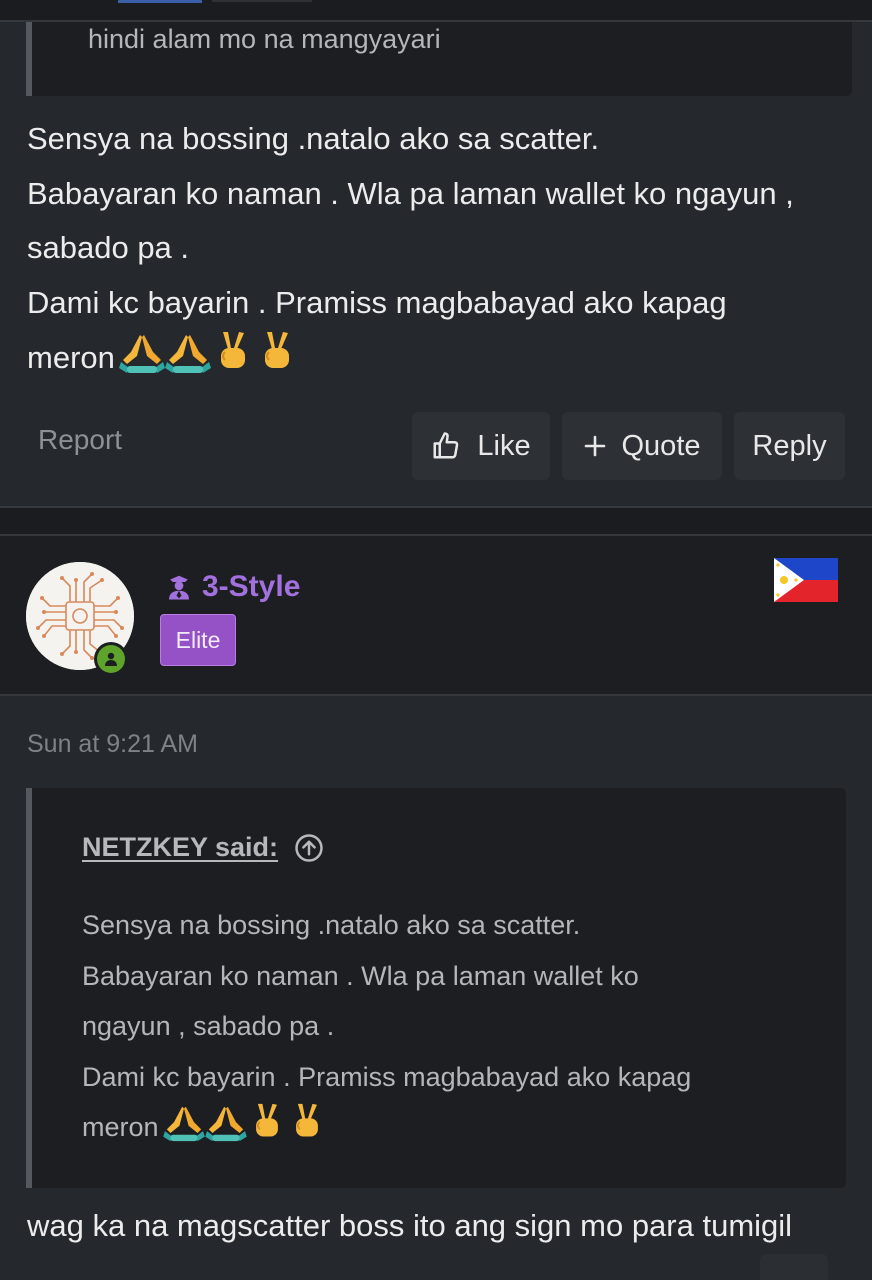 The image size is (872, 1280). I want to click on quote-attribution: NETZKEY said:, so click(203, 847).